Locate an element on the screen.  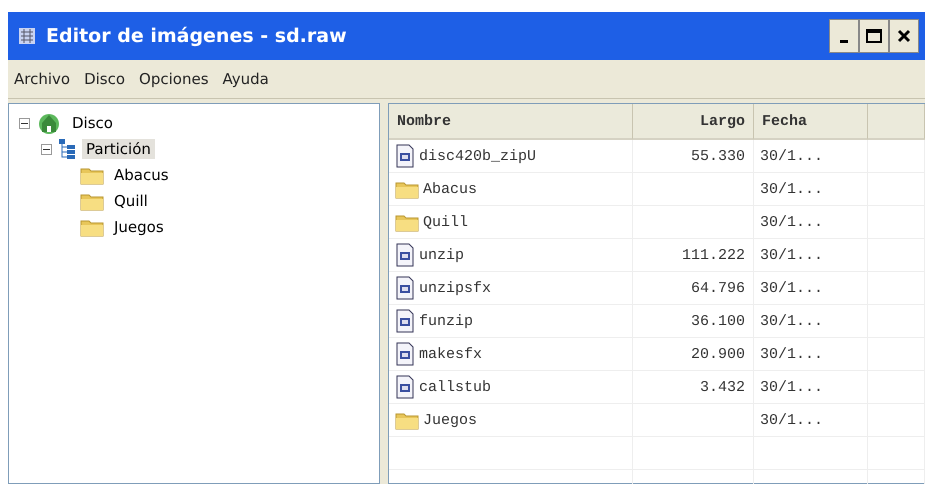
menu-item: Archivo is located at coordinates (42, 79).